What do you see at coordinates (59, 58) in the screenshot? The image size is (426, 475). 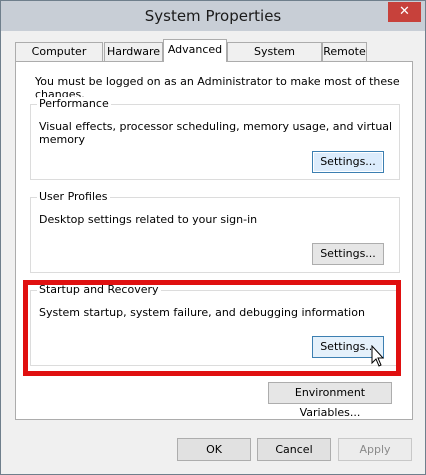 I see `tab-computer-name: Computer Name` at bounding box center [59, 58].